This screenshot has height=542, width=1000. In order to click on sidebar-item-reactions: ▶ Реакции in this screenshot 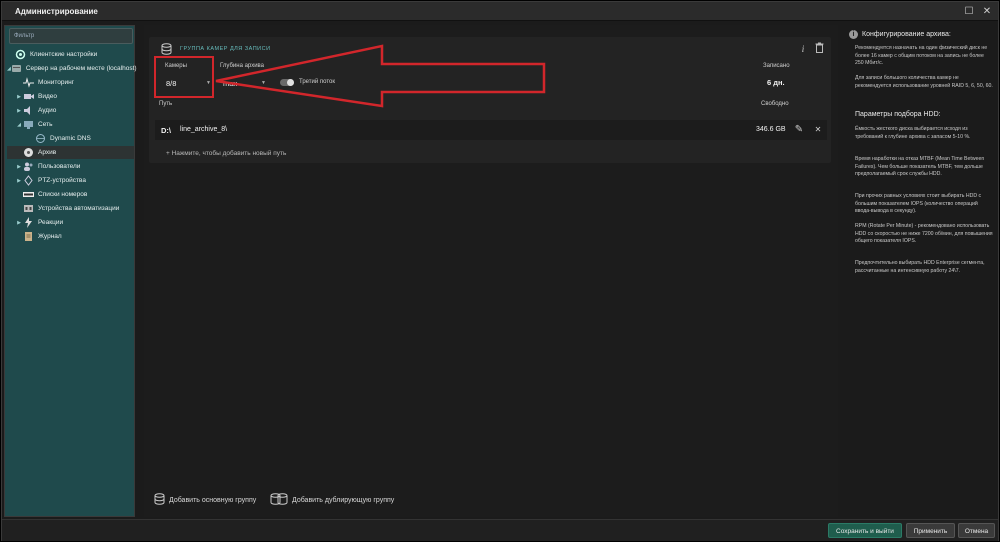, I will do `click(74, 222)`.